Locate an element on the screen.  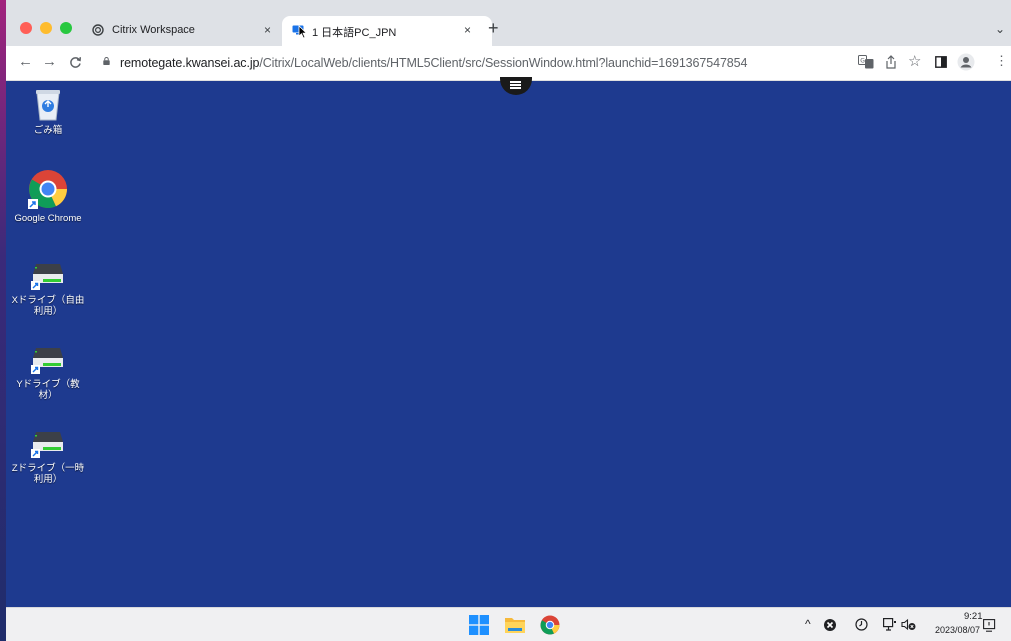
tab-search-button: ⌄ is located at coordinates (1000, 29).